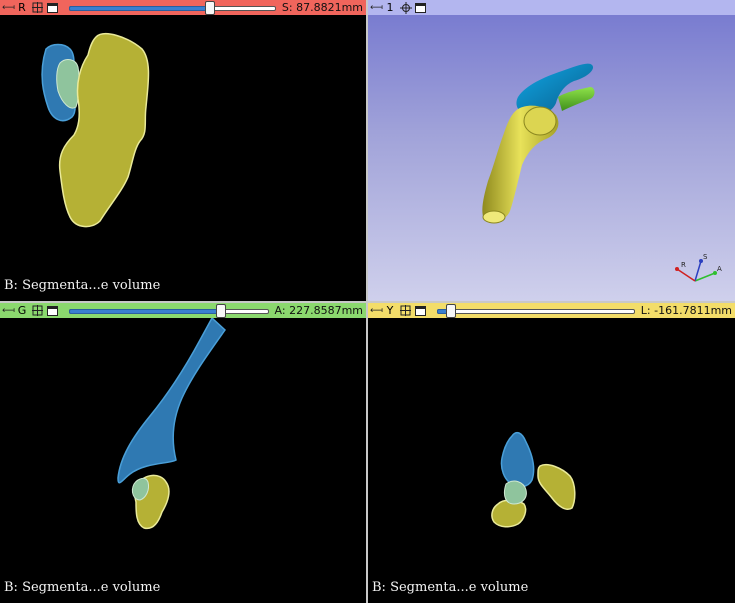 The image size is (735, 603). I want to click on yellow-slice-offset: L: -161.7811mm, so click(686, 310).